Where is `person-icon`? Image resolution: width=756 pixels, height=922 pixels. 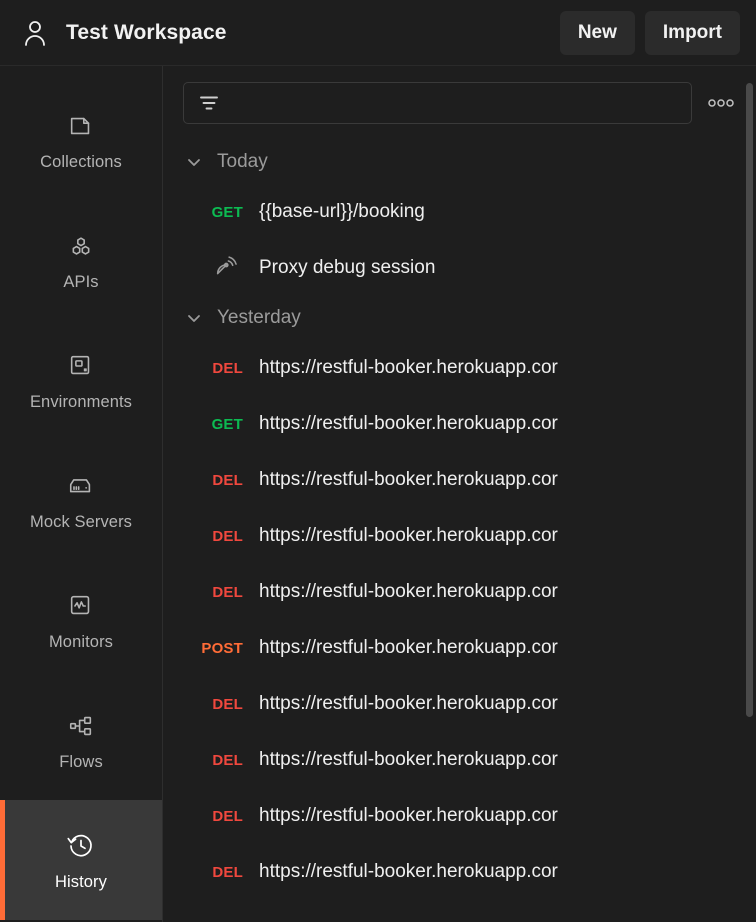 person-icon is located at coordinates (35, 33).